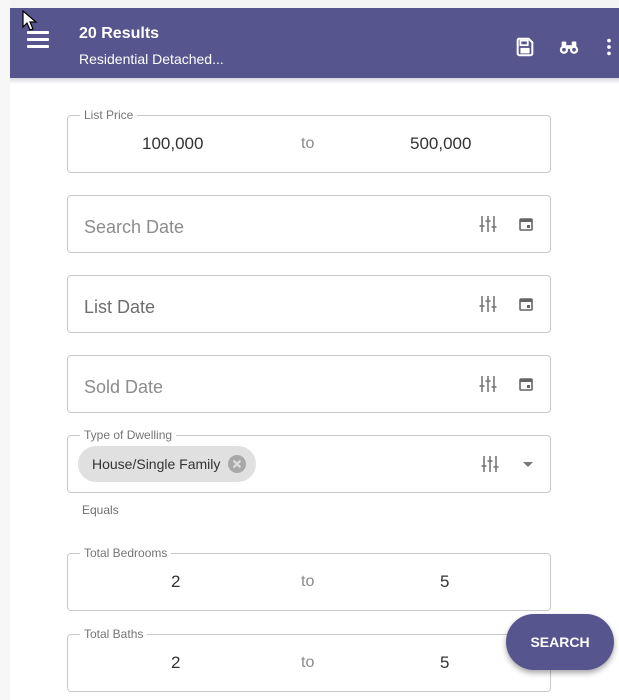 The width and height of the screenshot is (619, 700). What do you see at coordinates (309, 304) in the screenshot?
I see `list-date-field: List Date` at bounding box center [309, 304].